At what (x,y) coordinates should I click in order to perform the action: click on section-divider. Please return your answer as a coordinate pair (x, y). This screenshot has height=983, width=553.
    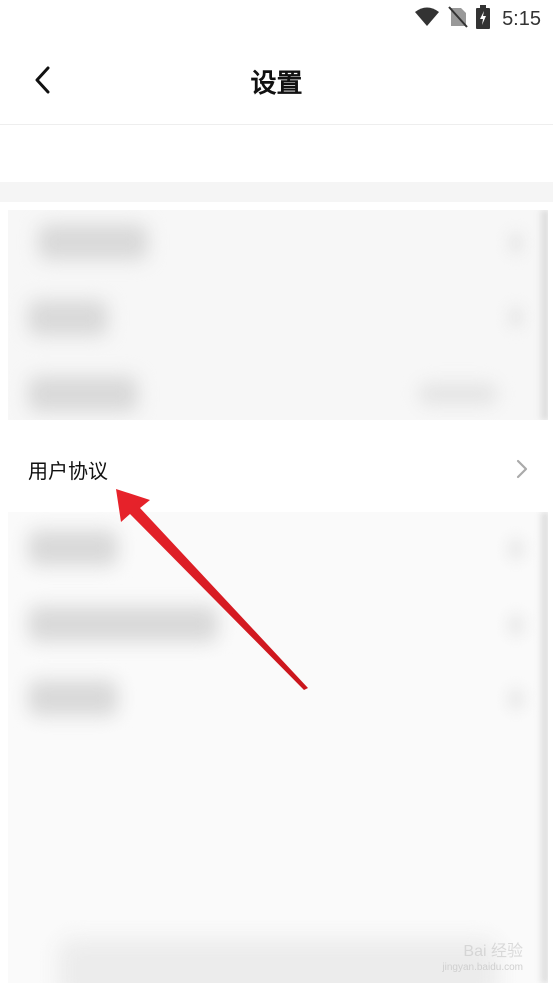
    Looking at the image, I should click on (276, 192).